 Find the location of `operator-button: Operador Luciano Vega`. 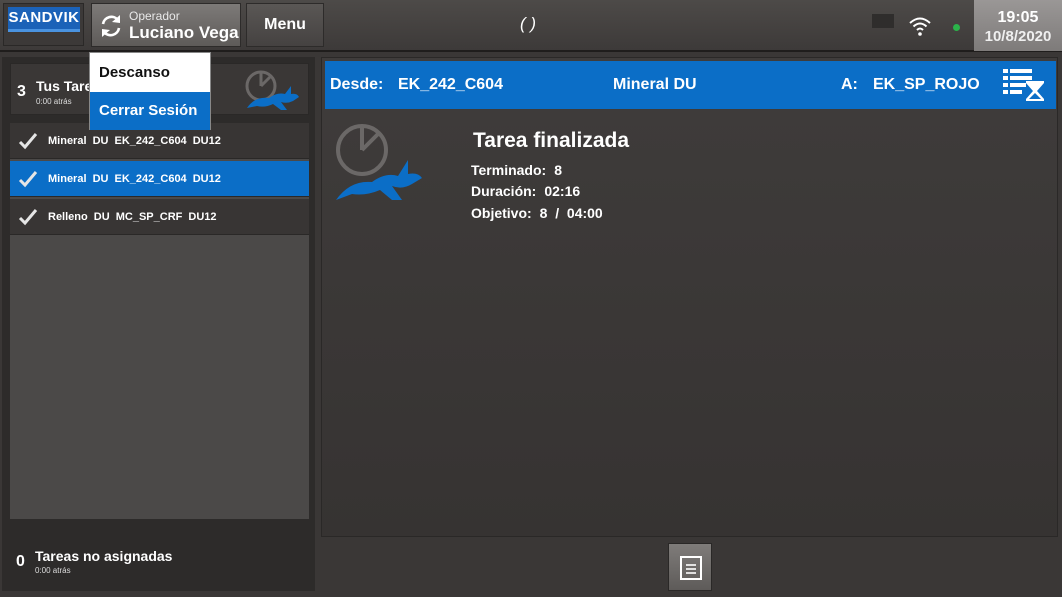

operator-button: Operador Luciano Vega is located at coordinates (166, 25).